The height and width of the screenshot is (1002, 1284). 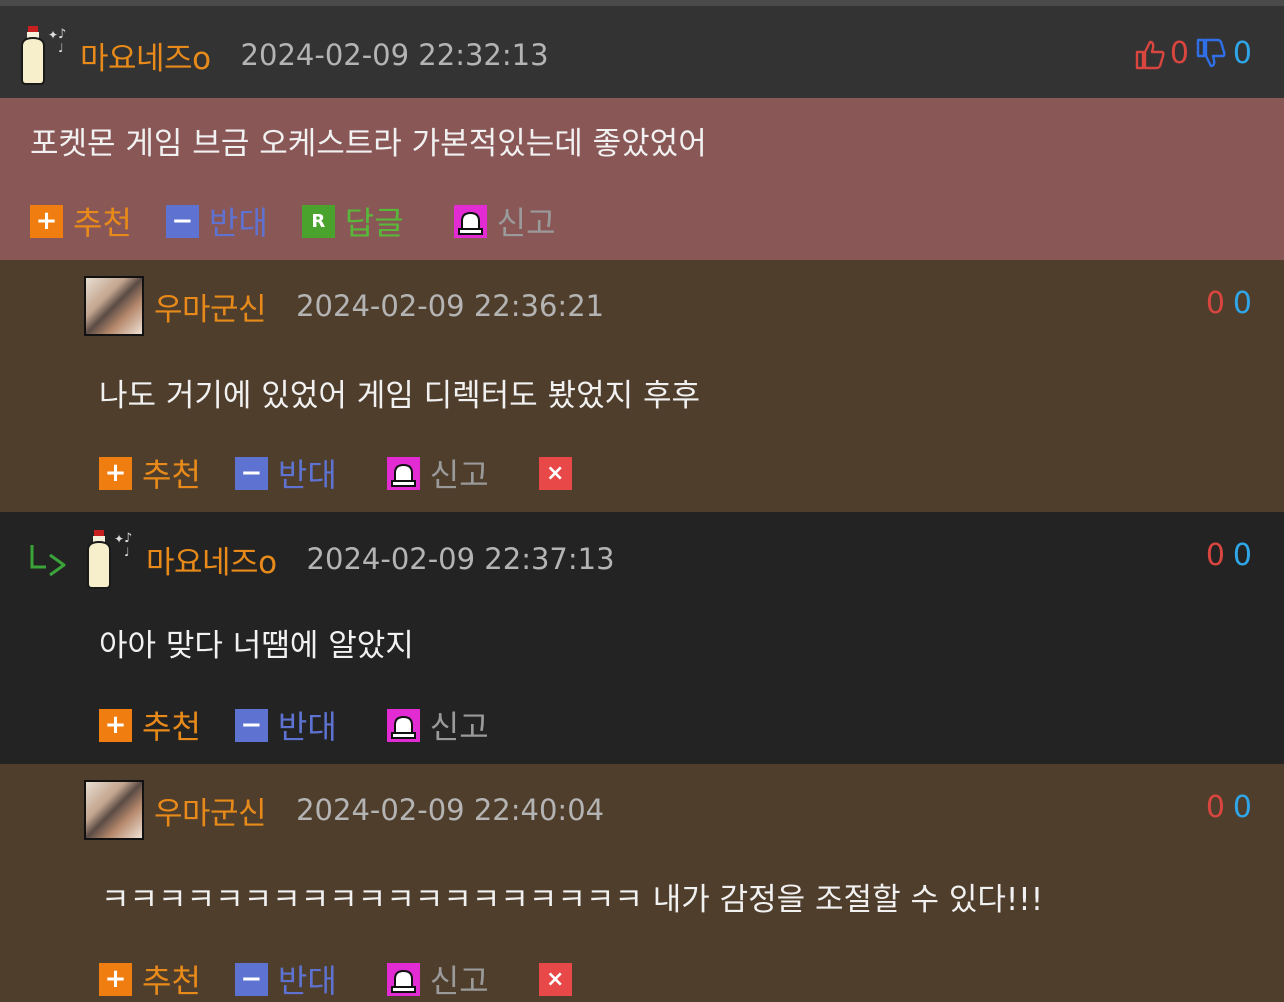 What do you see at coordinates (450, 306) in the screenshot?
I see `comment-date: 2024-02-09 22:36:21` at bounding box center [450, 306].